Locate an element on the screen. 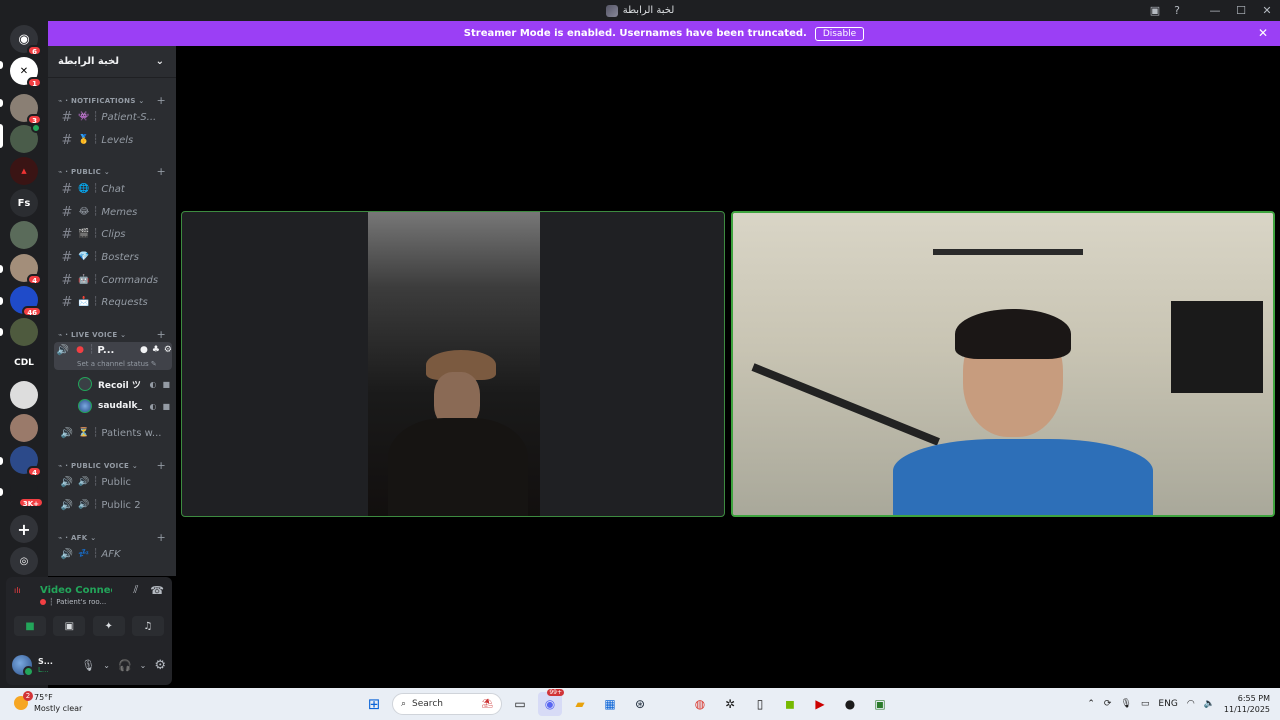  soundboard-button: ♫ is located at coordinates (147, 626).